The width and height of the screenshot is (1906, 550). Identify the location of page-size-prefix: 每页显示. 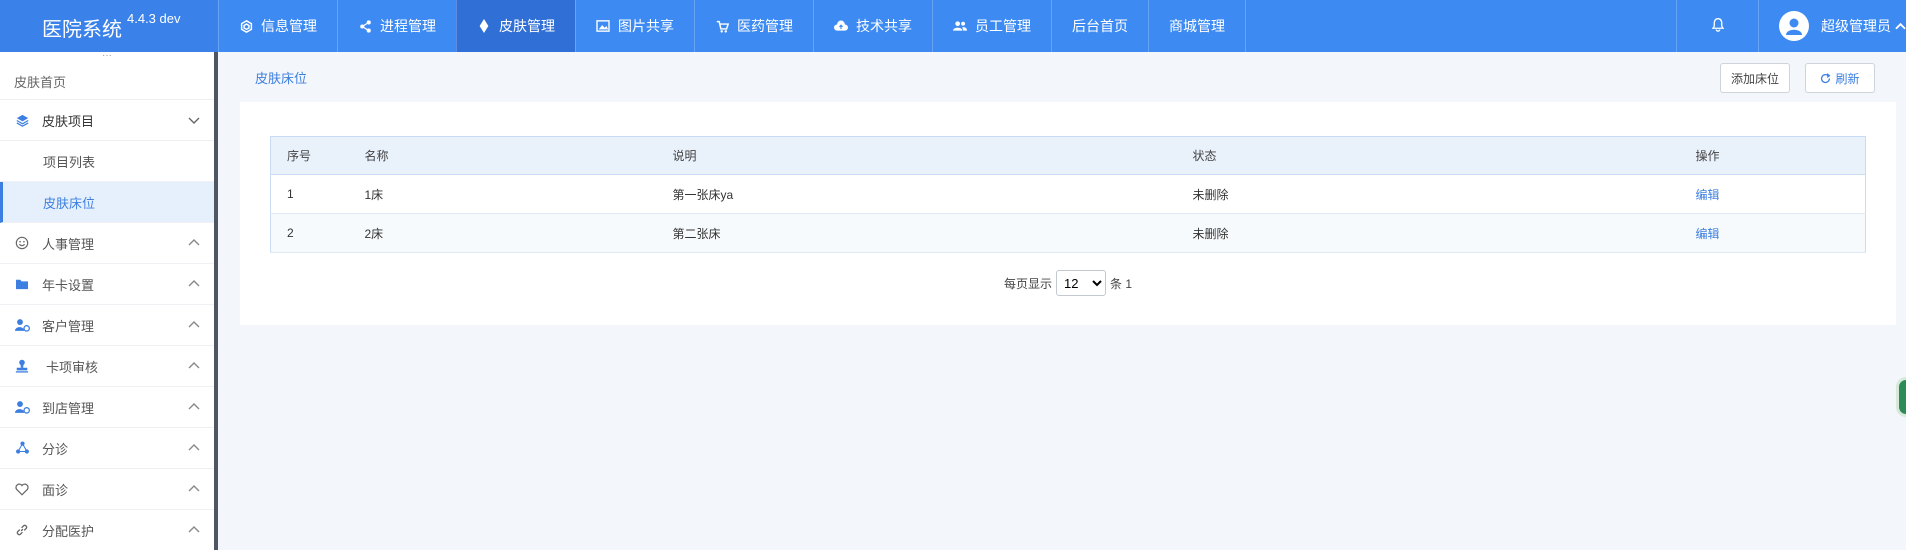
(1027, 283).